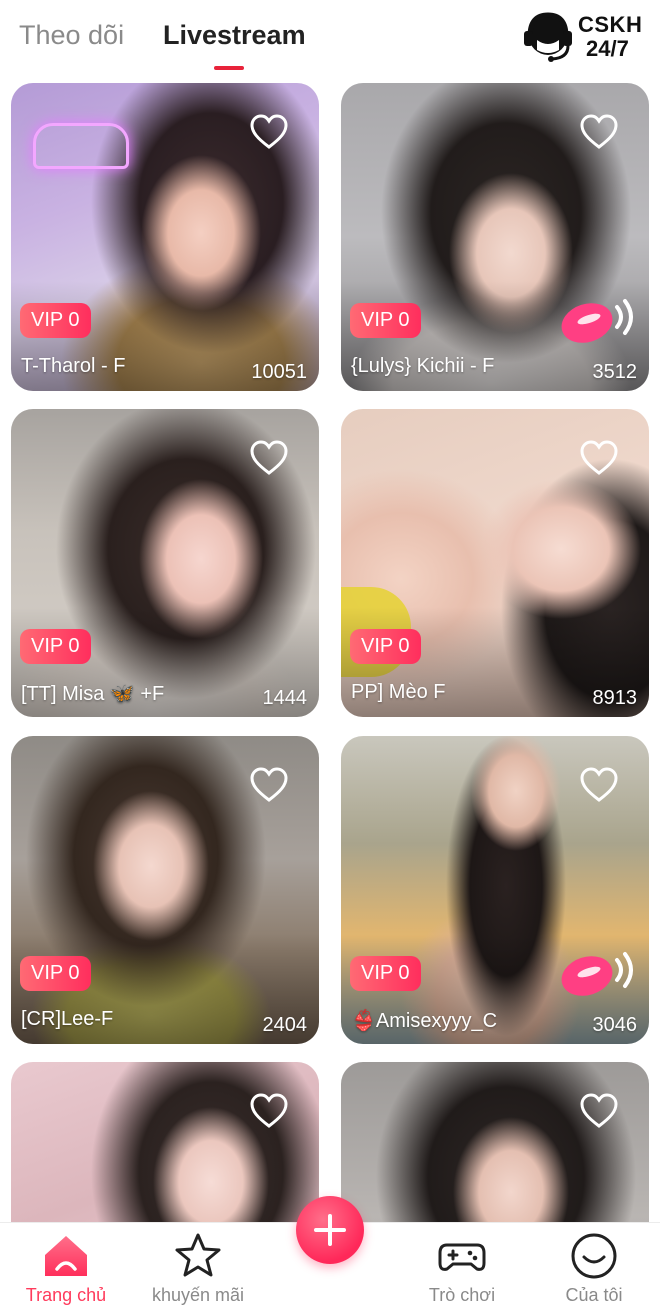 This screenshot has width=660, height=1315. Describe the element at coordinates (330, 39) in the screenshot. I see `top-header: Theo dõi Livestream CSKH 24/7` at that location.